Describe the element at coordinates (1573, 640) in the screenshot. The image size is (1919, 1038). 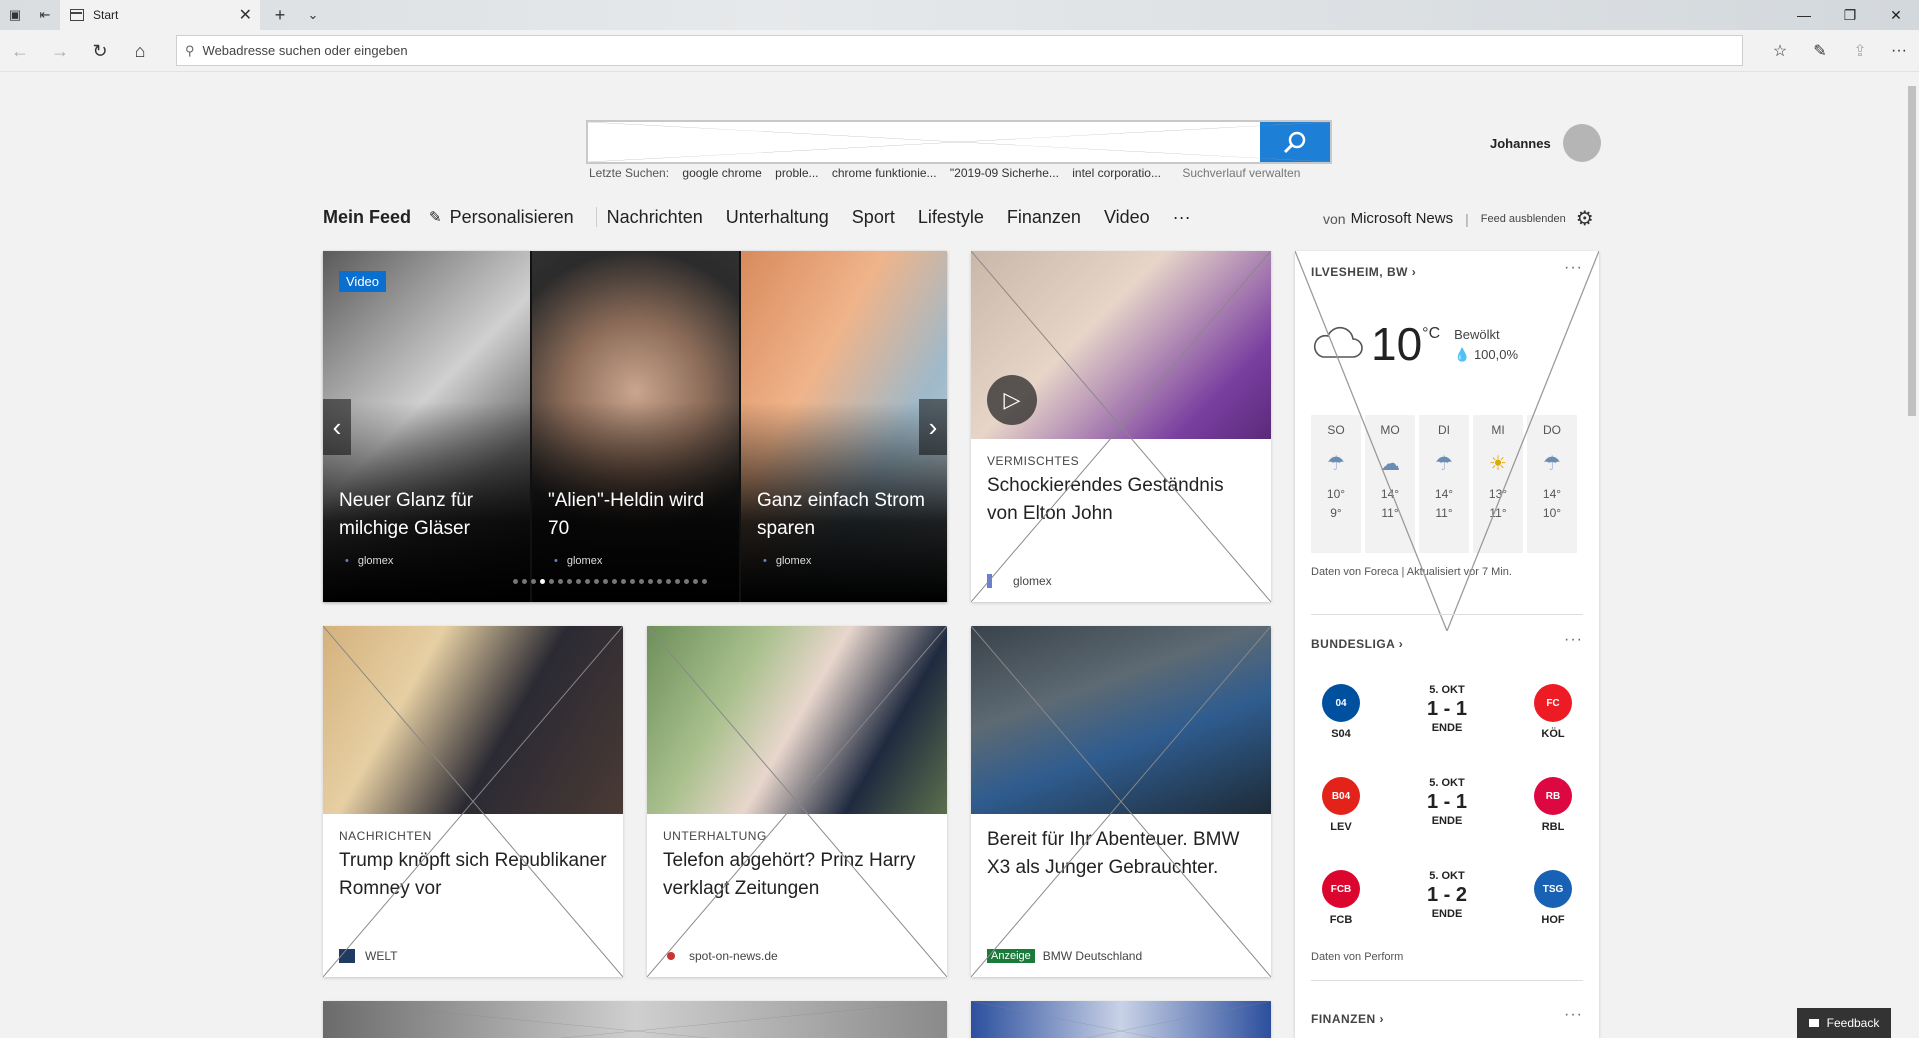
I see `bundesliga-more-icon: ···` at that location.